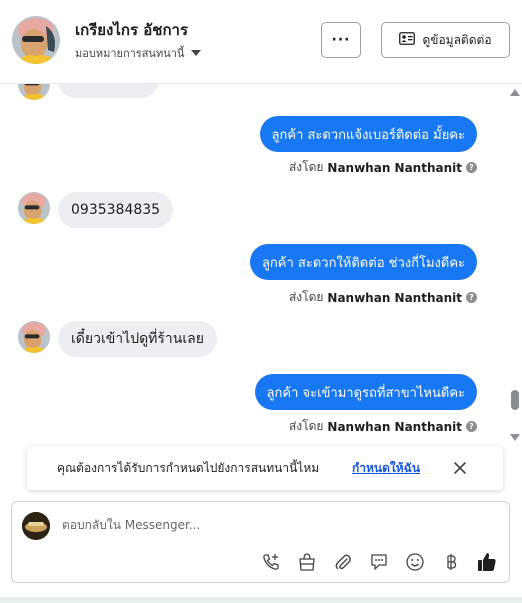  Describe the element at coordinates (451, 562) in the screenshot. I see `baht-icon` at that location.